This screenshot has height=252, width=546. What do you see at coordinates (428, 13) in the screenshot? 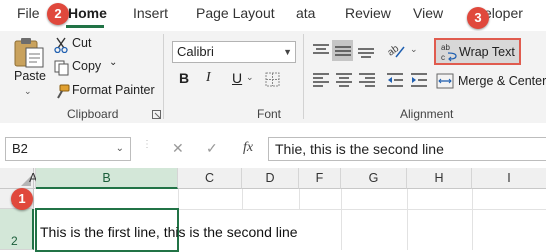
I see `tab-view: View` at bounding box center [428, 13].